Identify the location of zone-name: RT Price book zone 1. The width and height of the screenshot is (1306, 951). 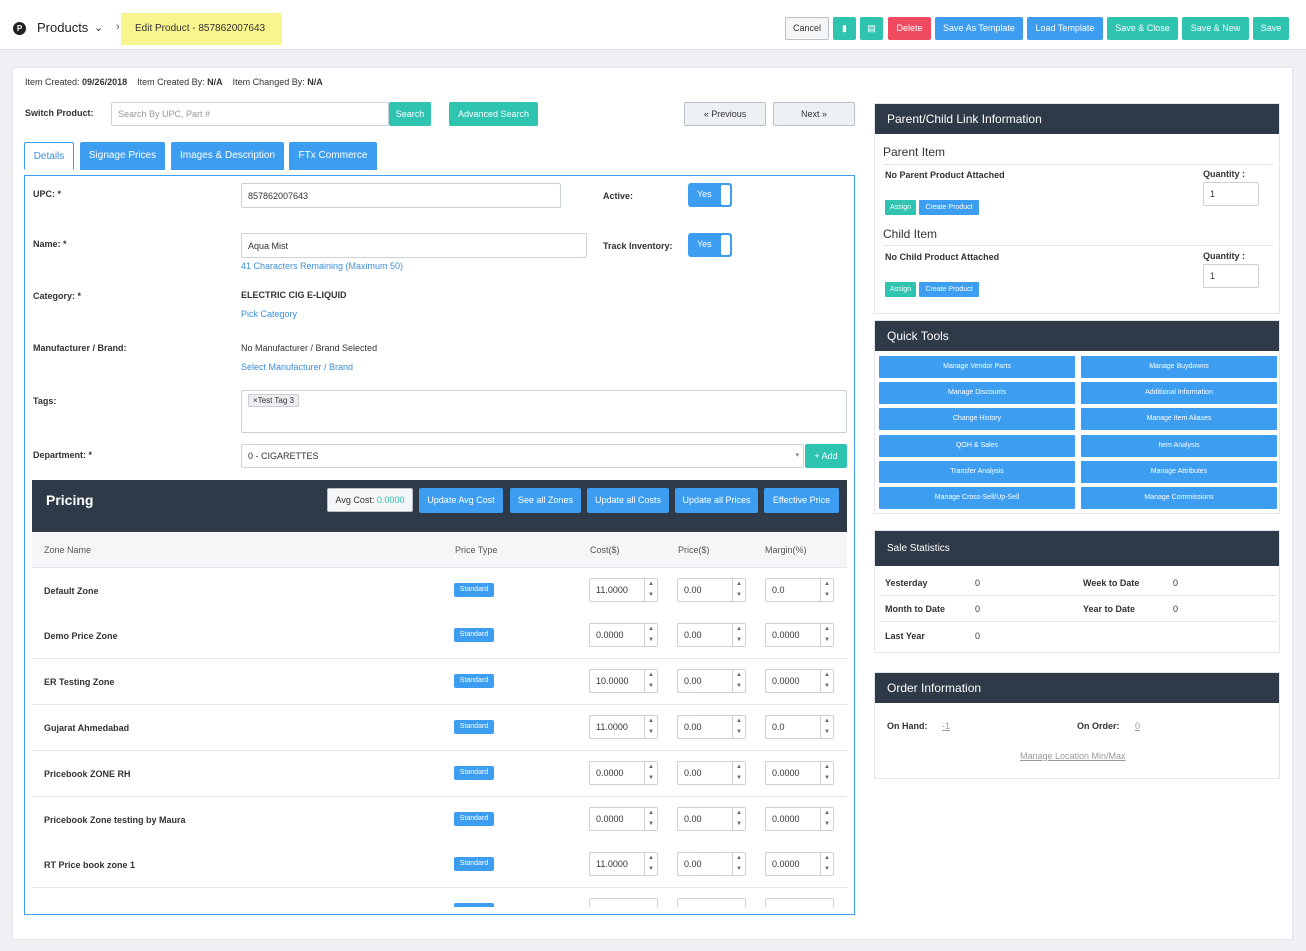
(90, 865).